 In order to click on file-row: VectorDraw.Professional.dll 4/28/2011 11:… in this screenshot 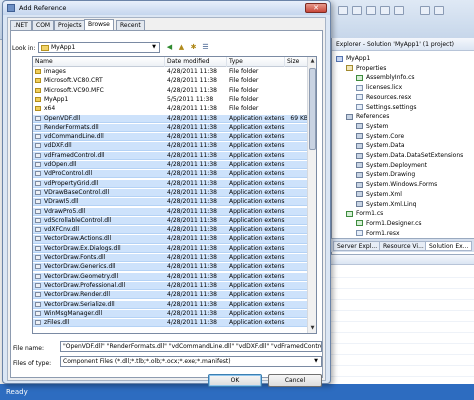, I will do `click(171, 286)`.